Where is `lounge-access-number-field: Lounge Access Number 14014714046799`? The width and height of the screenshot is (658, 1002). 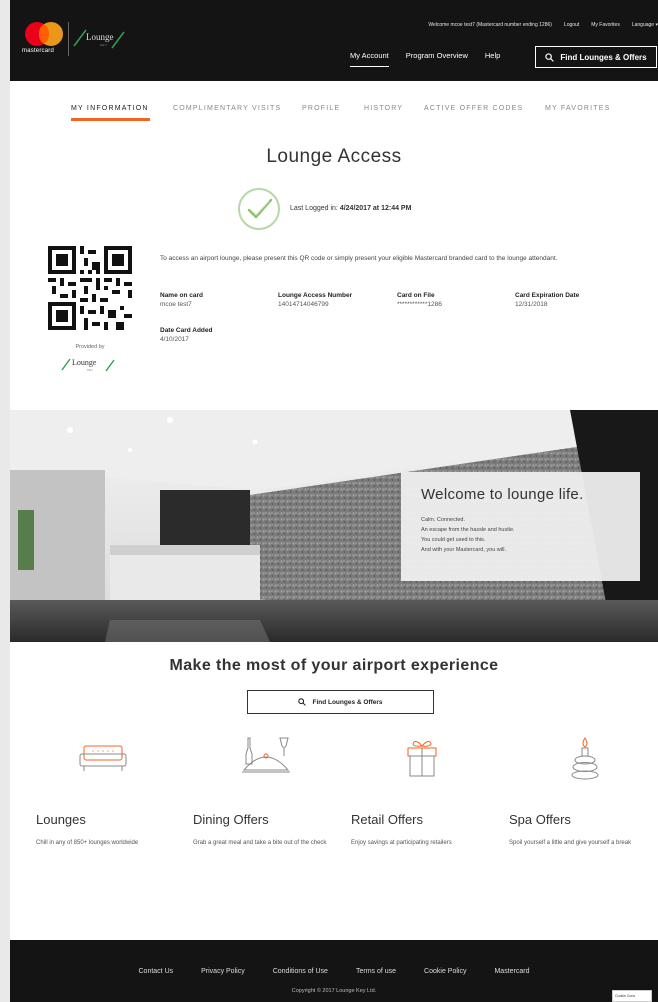
lounge-access-number-field: Lounge Access Number 14014714046799 is located at coordinates (315, 300).